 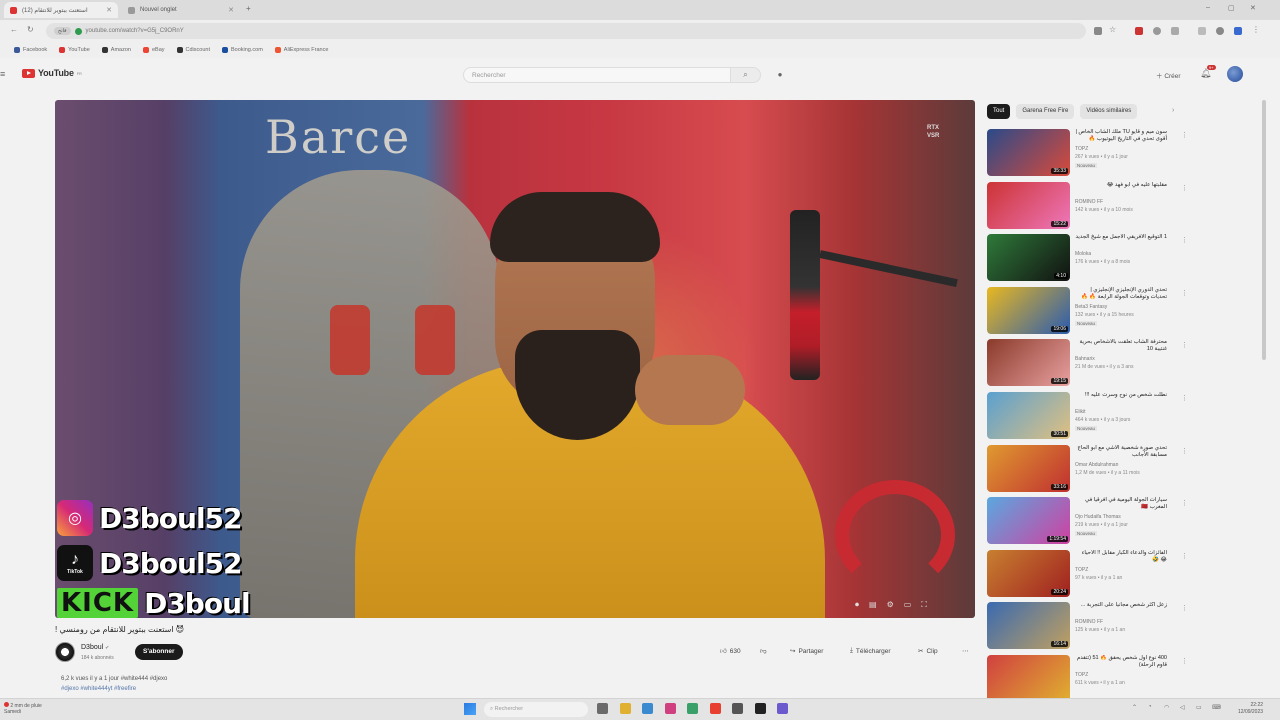 What do you see at coordinates (857, 605) in the screenshot?
I see `autoplay-toggle-icon: ⏺` at bounding box center [857, 605].